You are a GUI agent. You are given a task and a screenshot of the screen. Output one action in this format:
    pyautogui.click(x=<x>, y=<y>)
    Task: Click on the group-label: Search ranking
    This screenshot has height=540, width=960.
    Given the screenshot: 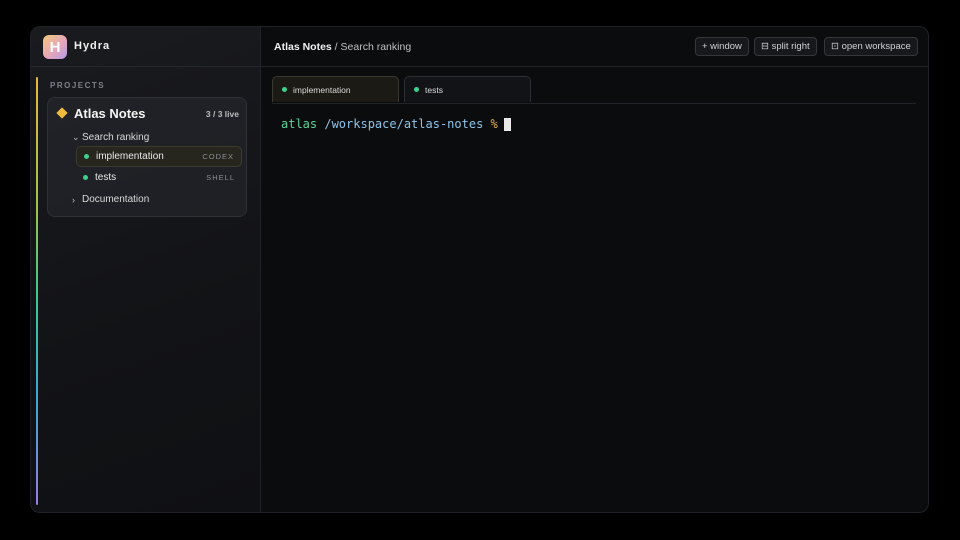 What is the action you would take?
    pyautogui.click(x=116, y=137)
    